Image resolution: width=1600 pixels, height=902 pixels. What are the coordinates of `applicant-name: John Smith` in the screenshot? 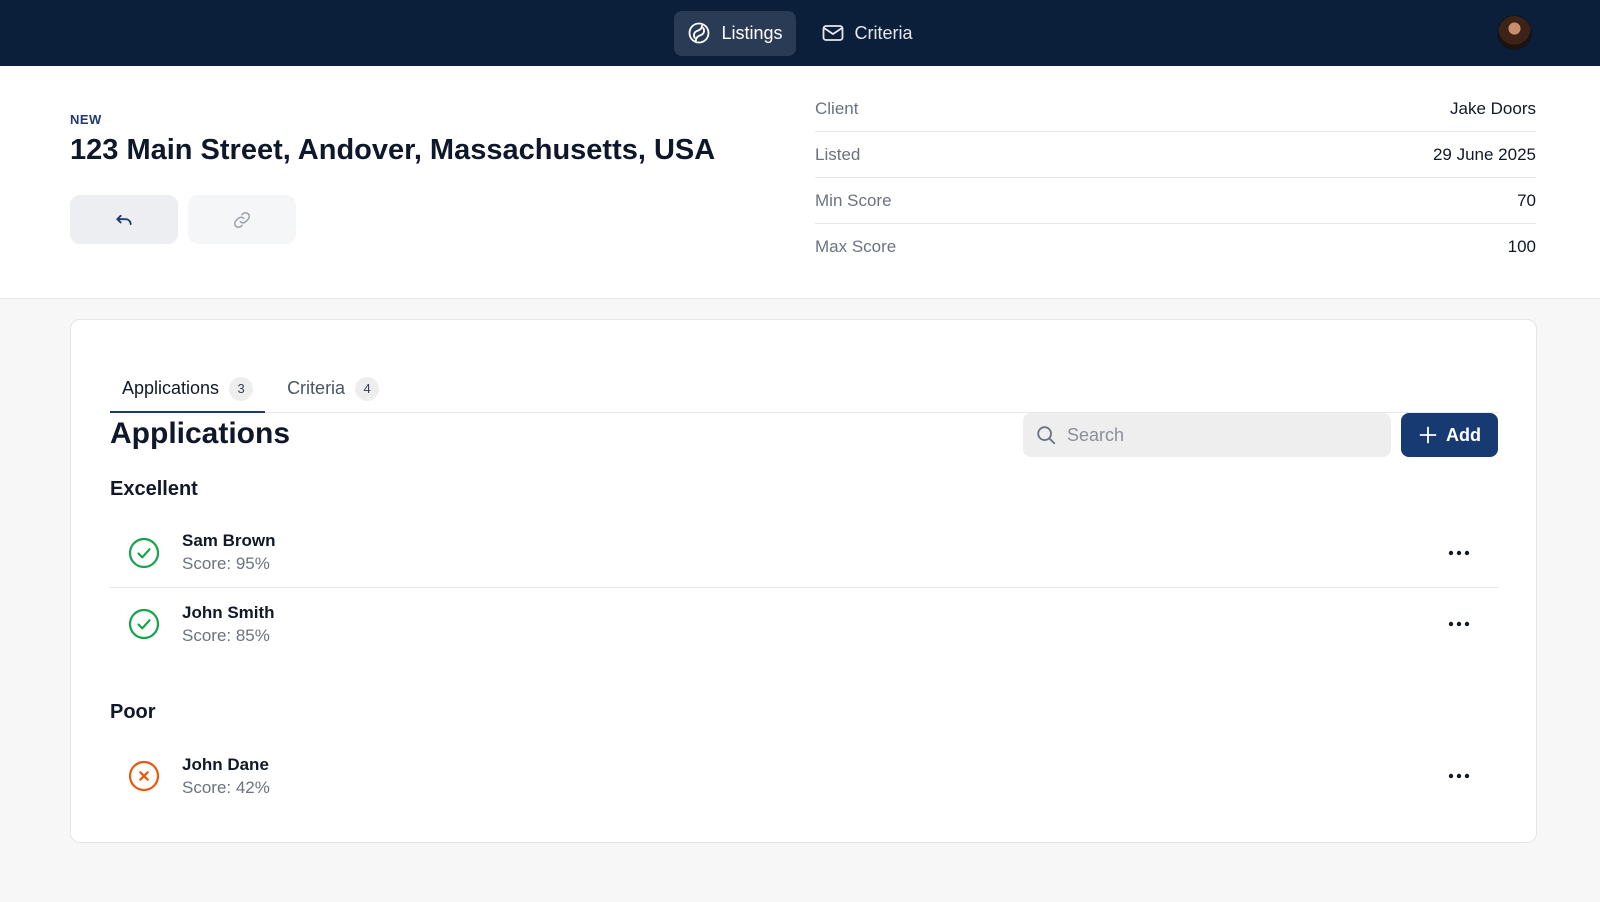 It's located at (228, 612).